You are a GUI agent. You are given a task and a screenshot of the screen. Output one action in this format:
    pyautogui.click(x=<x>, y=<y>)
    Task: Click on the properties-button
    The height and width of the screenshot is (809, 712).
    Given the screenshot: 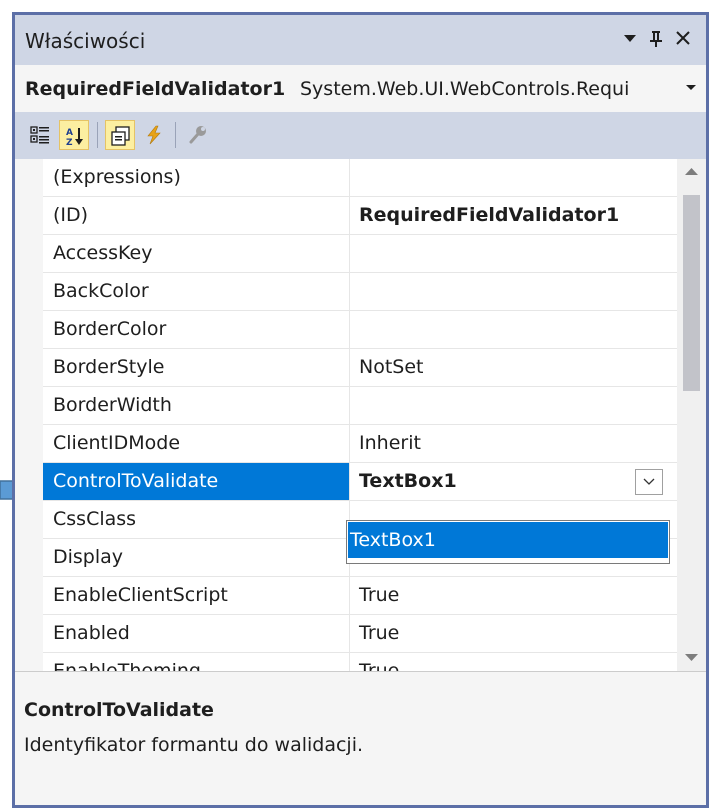 What is the action you would take?
    pyautogui.click(x=120, y=135)
    